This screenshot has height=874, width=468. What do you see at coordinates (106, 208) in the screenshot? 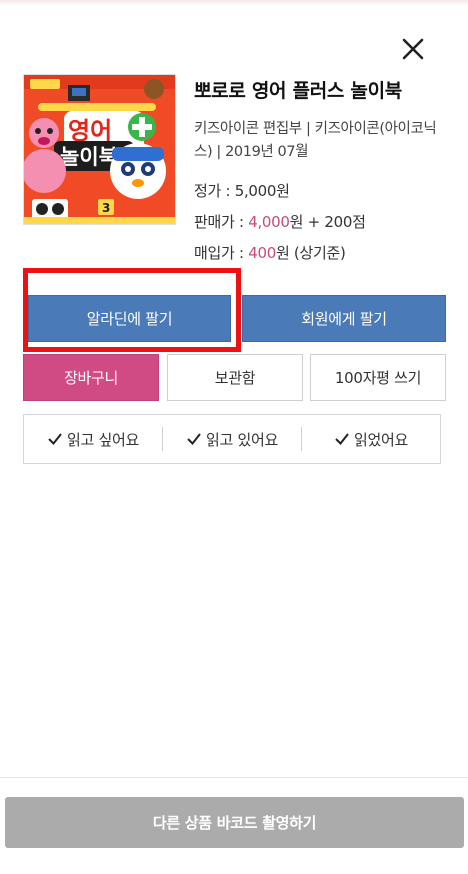
I see `cover-volume-text: 3` at bounding box center [106, 208].